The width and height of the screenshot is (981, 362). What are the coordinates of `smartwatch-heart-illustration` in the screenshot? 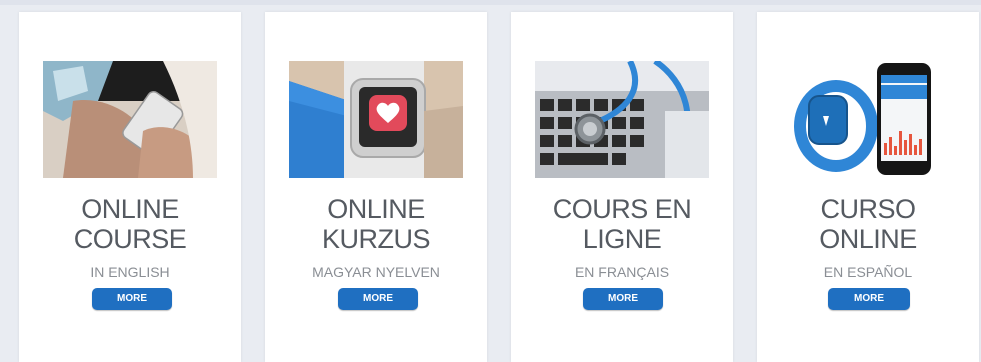 It's located at (376, 119).